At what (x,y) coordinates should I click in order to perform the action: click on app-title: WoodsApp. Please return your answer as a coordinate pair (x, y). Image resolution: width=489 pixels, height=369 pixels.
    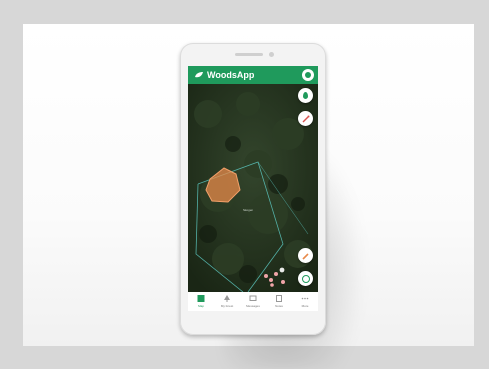
    Looking at the image, I should click on (231, 75).